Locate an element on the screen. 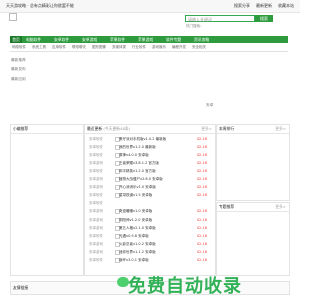  subnav-item: 安全相关 is located at coordinates (199, 47).